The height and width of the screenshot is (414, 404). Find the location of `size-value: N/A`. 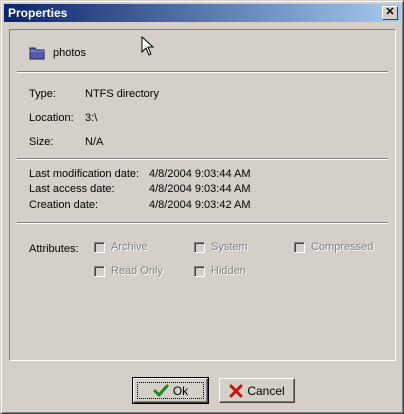

size-value: N/A is located at coordinates (94, 142).